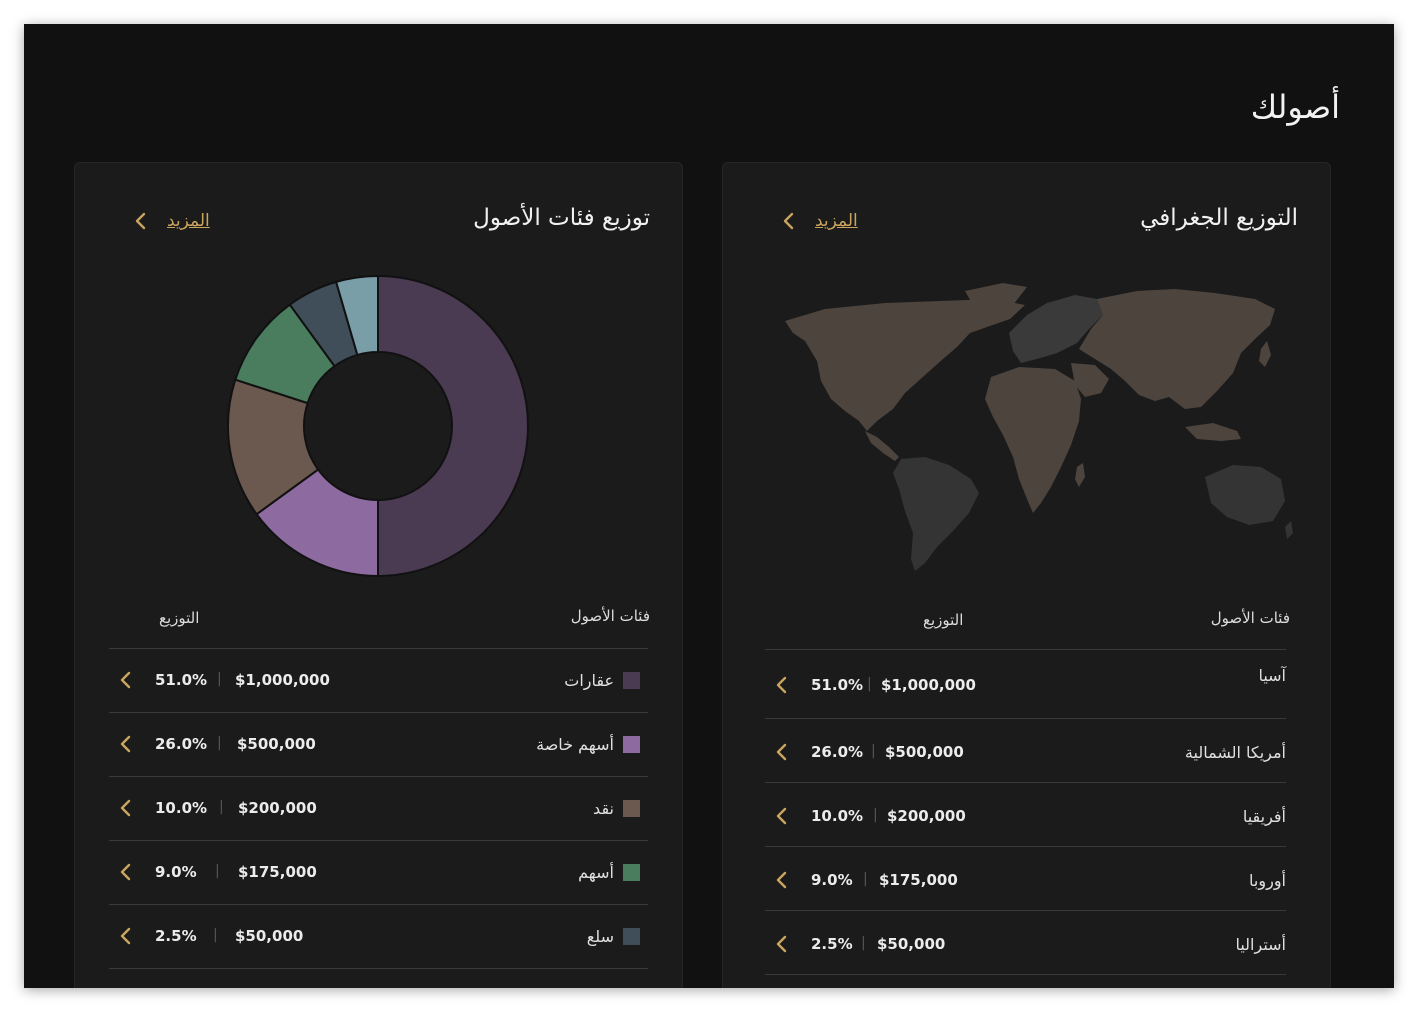  I want to click on asset-donut-chart, so click(378, 426).